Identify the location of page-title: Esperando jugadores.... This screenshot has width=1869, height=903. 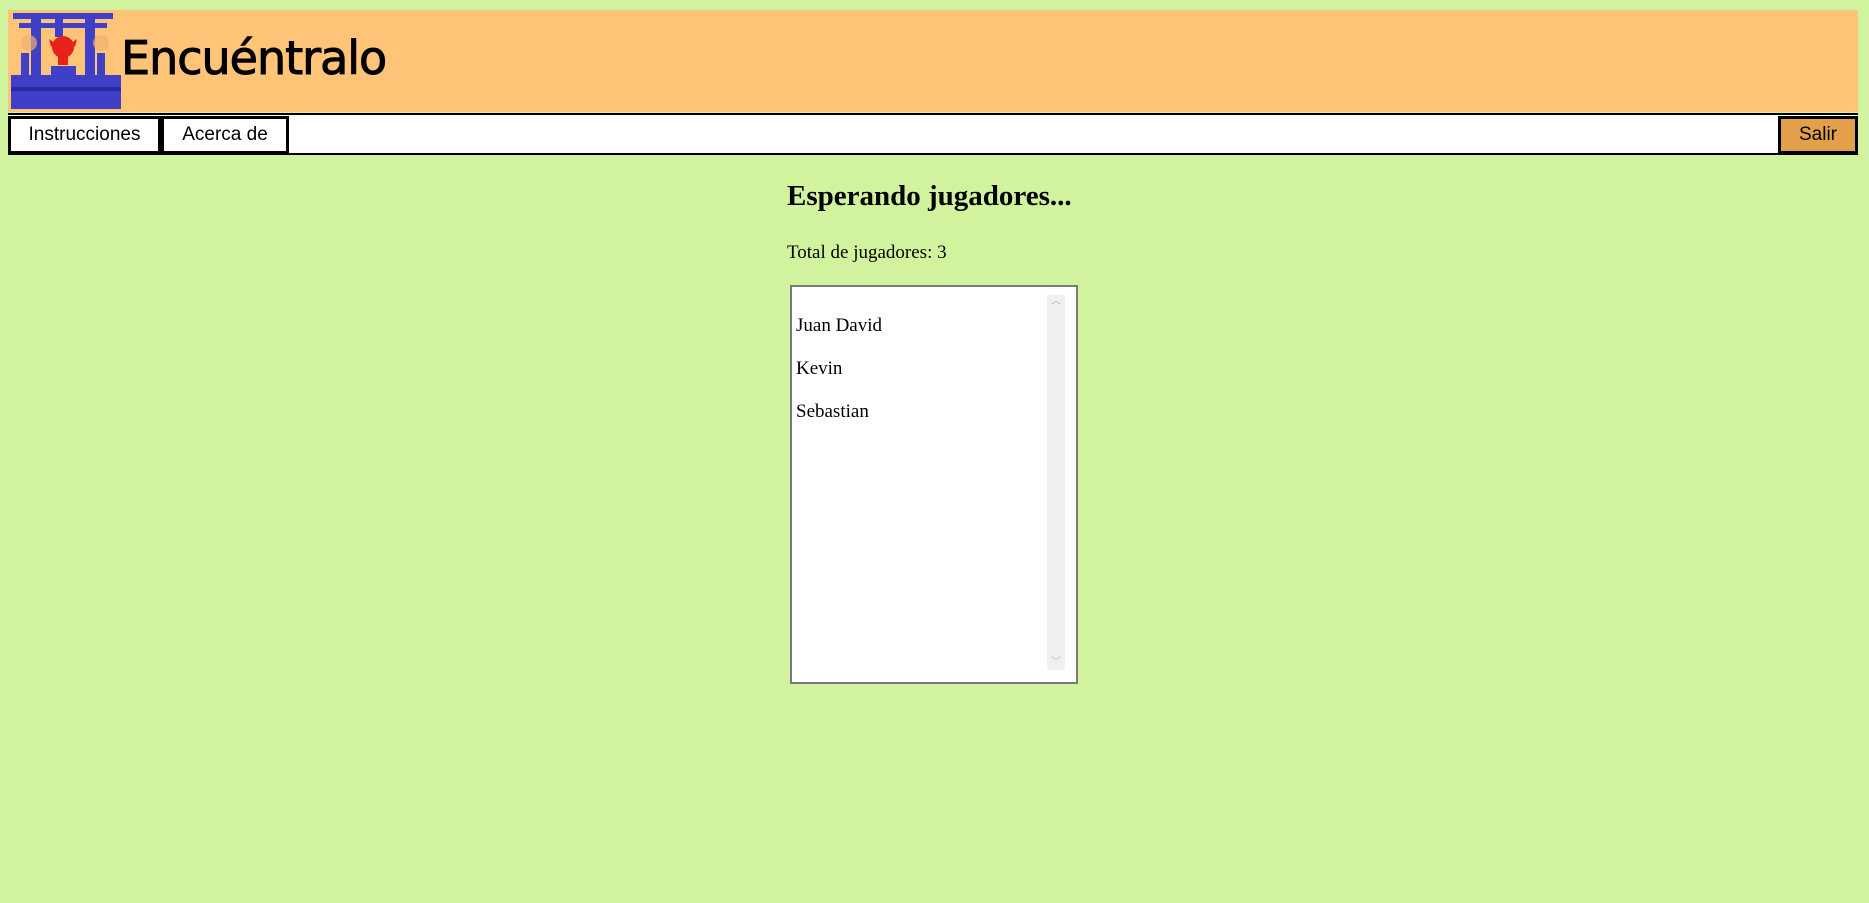
(929, 196).